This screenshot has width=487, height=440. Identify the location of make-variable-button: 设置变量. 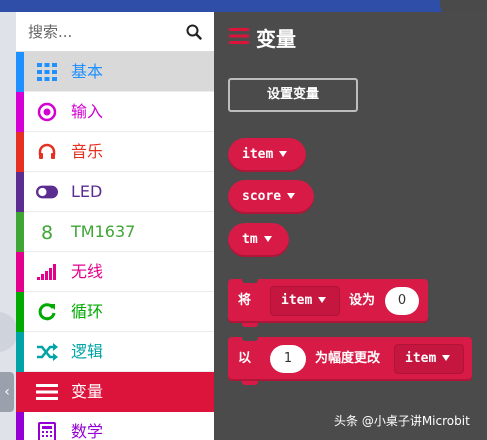
(293, 95).